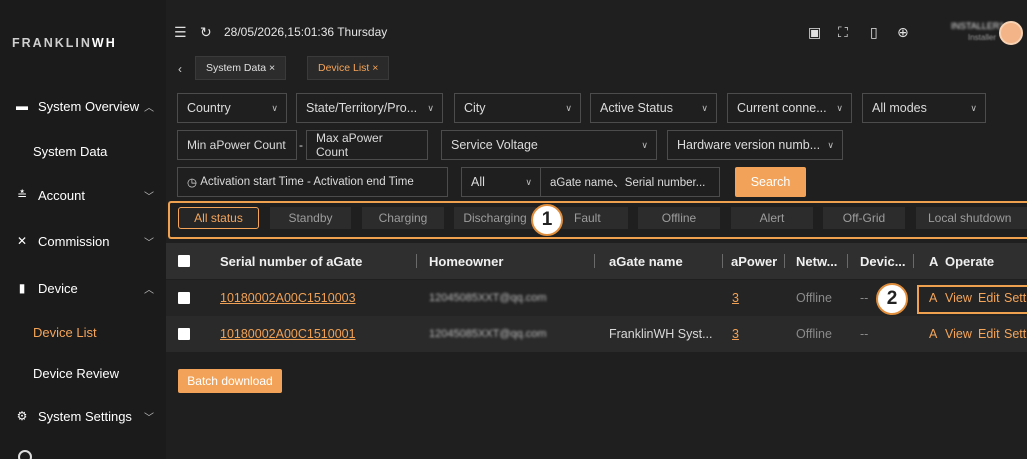  I want to click on column-header: aPower, so click(754, 261).